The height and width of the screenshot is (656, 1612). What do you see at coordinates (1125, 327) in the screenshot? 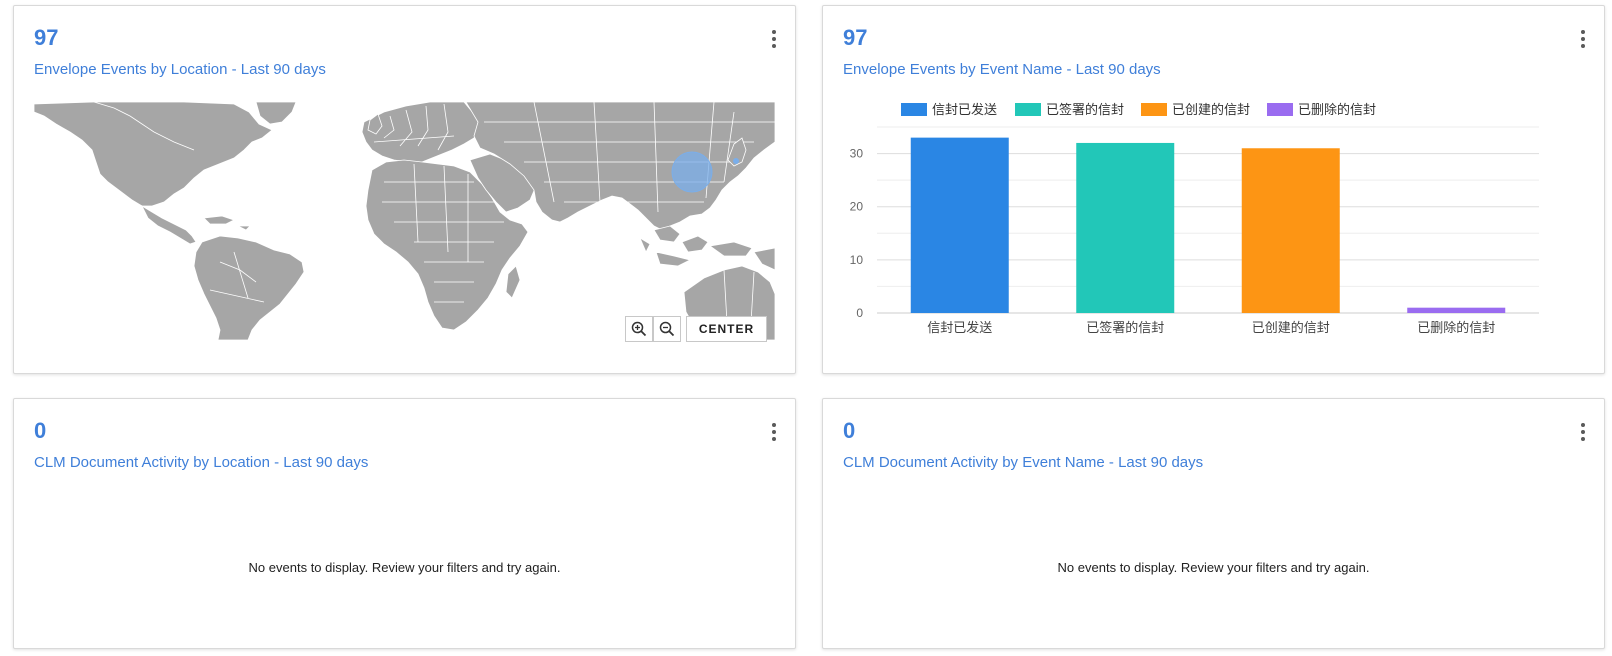
I see `x-tick-label: 已签署的信封` at bounding box center [1125, 327].